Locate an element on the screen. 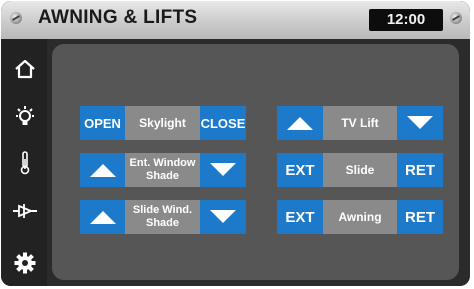  ent-window-shade-control: Ent. Window Shade is located at coordinates (163, 170).